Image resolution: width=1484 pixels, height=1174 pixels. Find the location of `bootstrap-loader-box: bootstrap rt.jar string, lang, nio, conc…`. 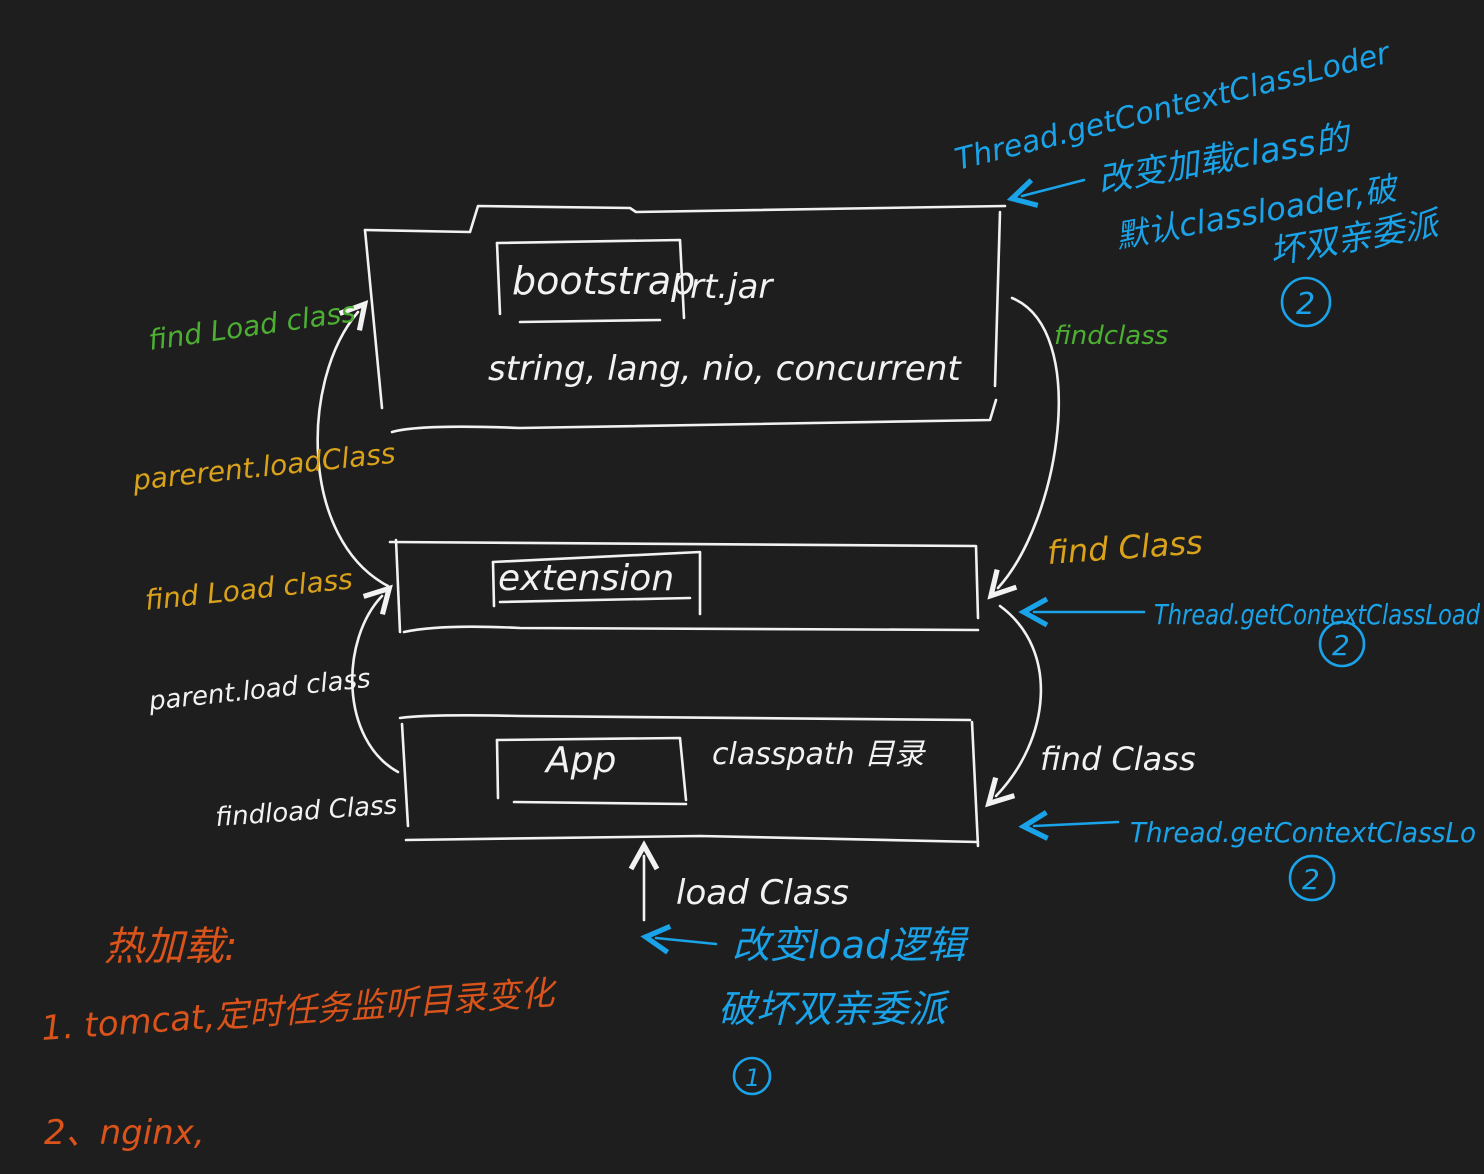

bootstrap-loader-box: bootstrap rt.jar string, lang, nio, conc… is located at coordinates (685, 319).